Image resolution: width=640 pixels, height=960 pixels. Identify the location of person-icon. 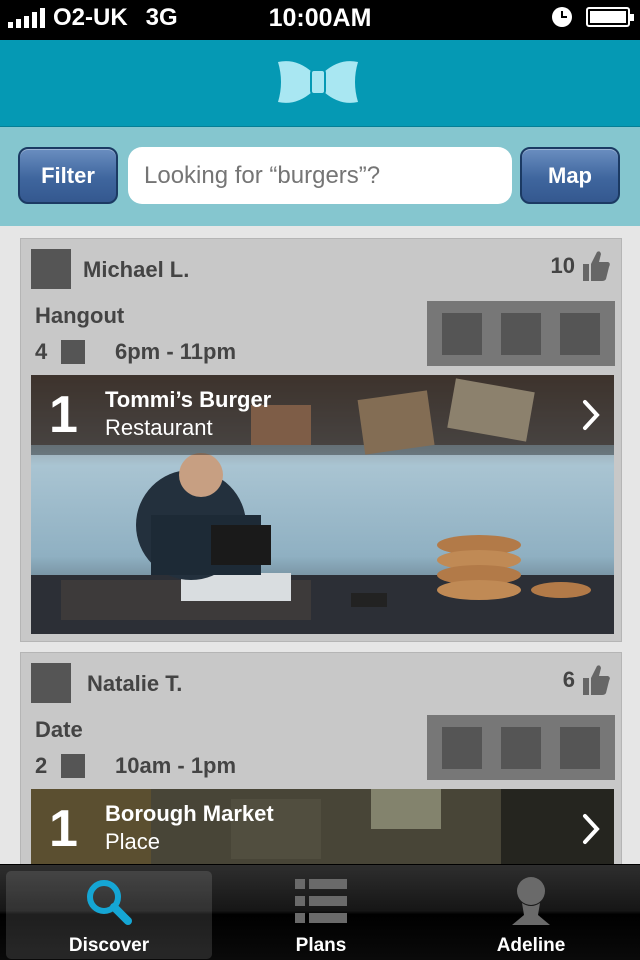
(531, 901).